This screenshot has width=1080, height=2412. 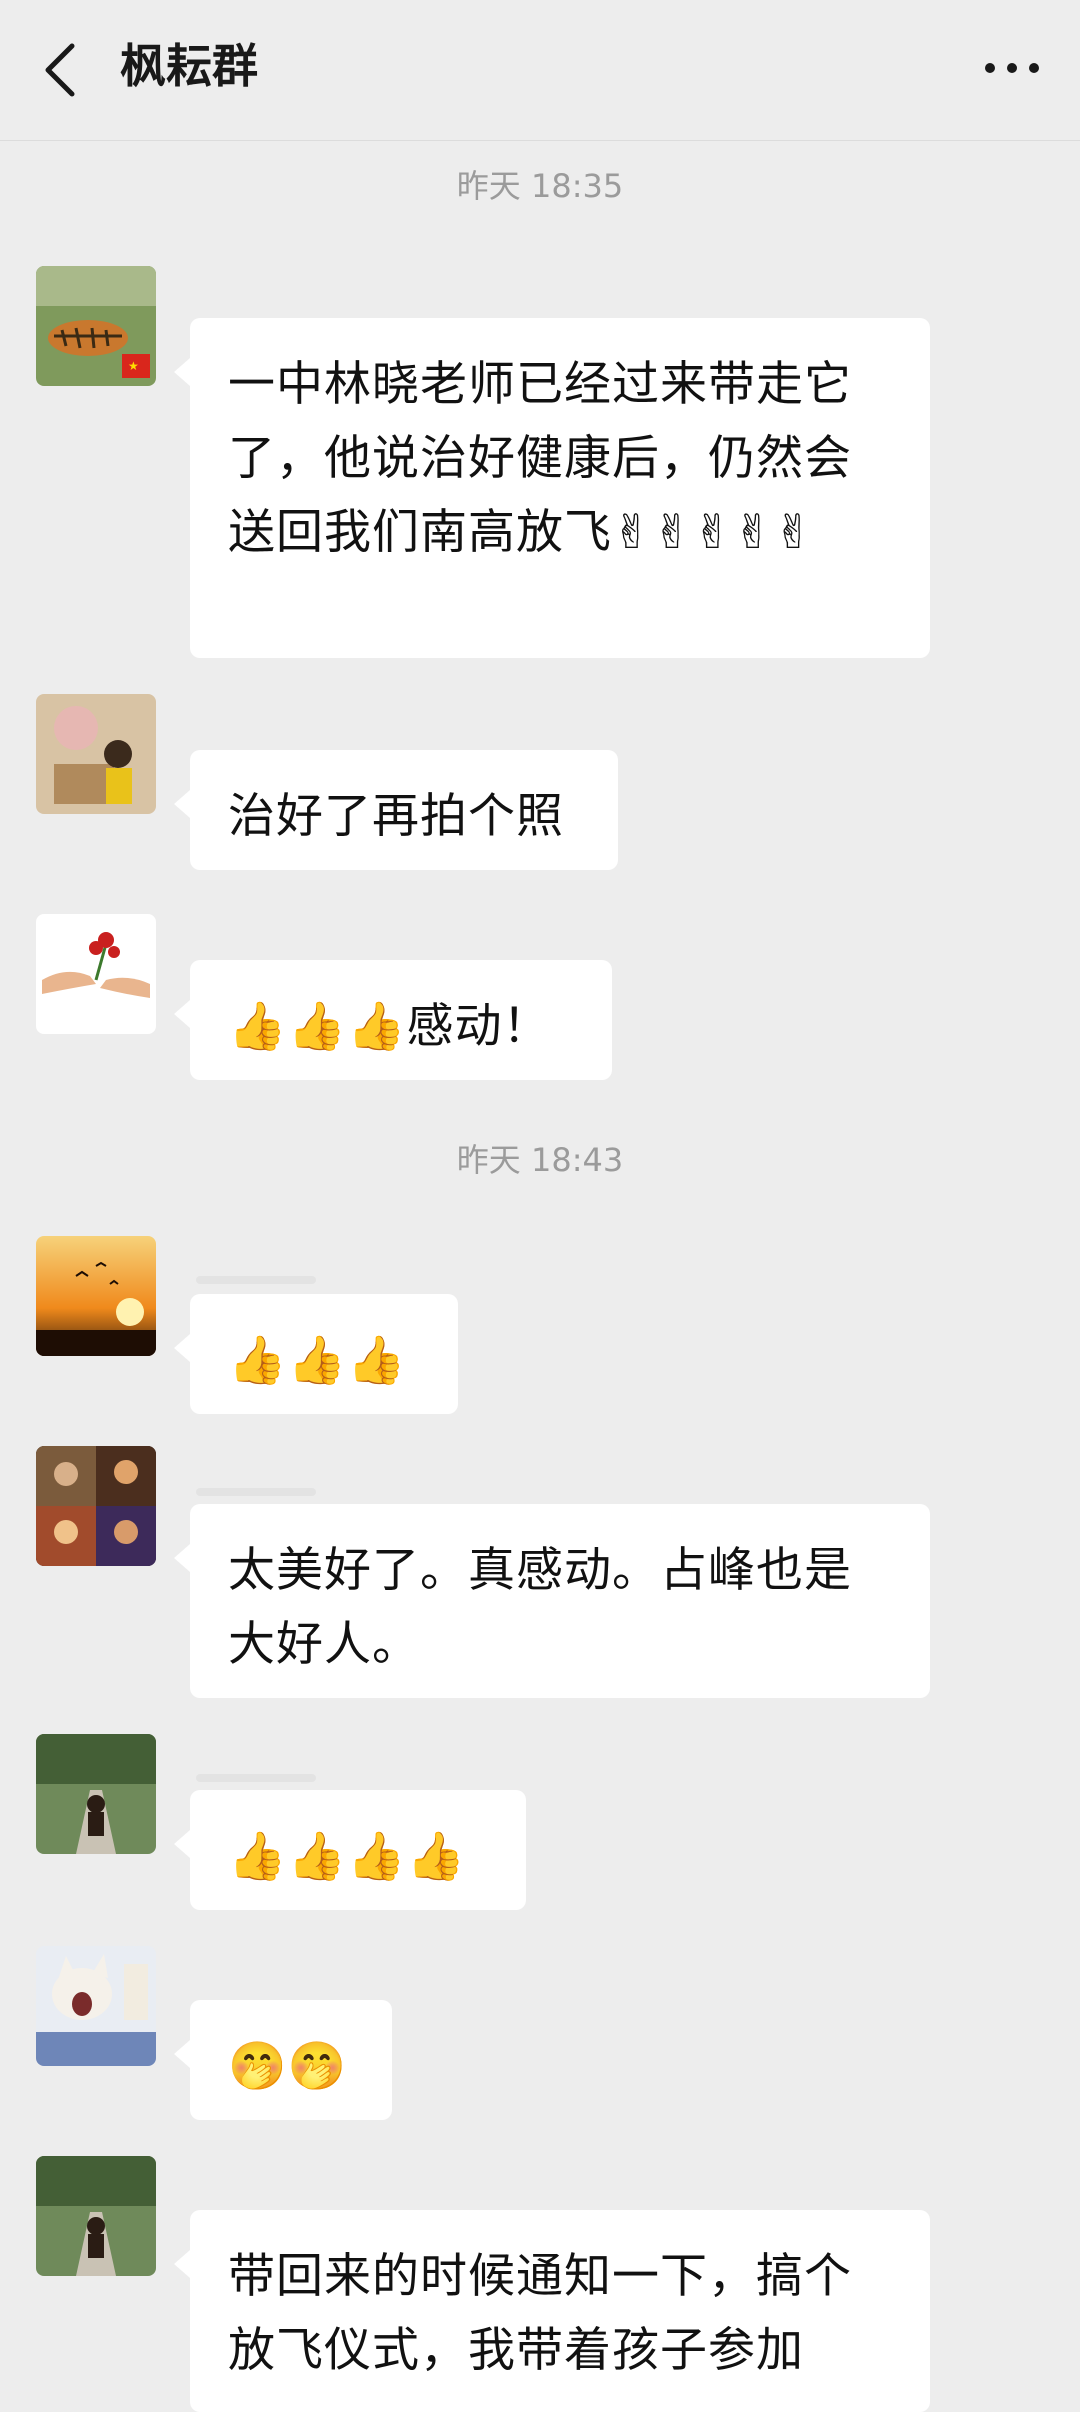 What do you see at coordinates (396, 816) in the screenshot?
I see `message-text: 治好了再拍个照` at bounding box center [396, 816].